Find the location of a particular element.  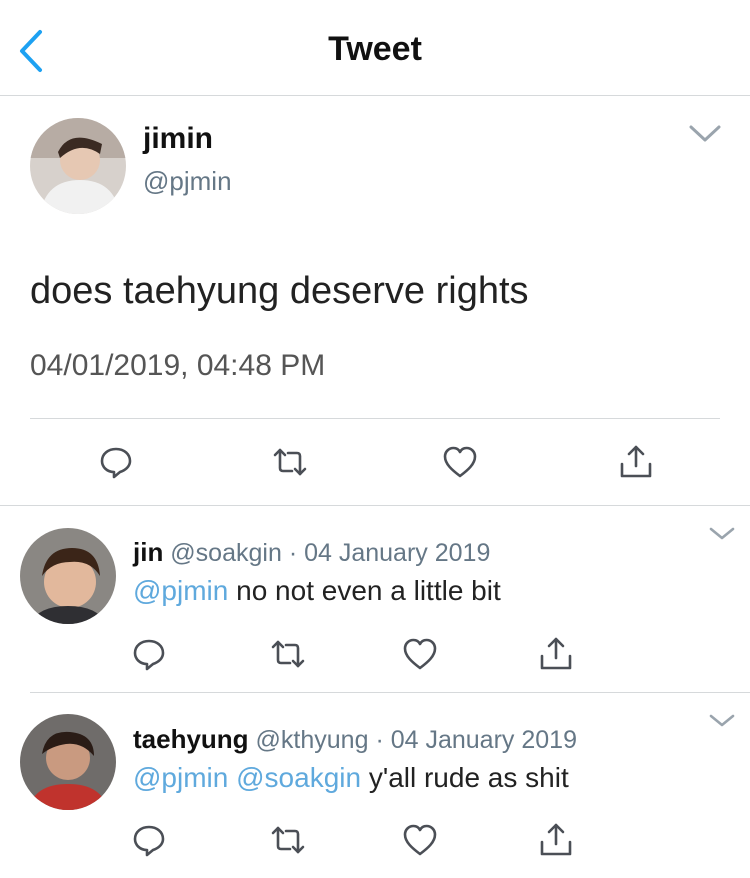

author-name: jimin is located at coordinates (178, 139).